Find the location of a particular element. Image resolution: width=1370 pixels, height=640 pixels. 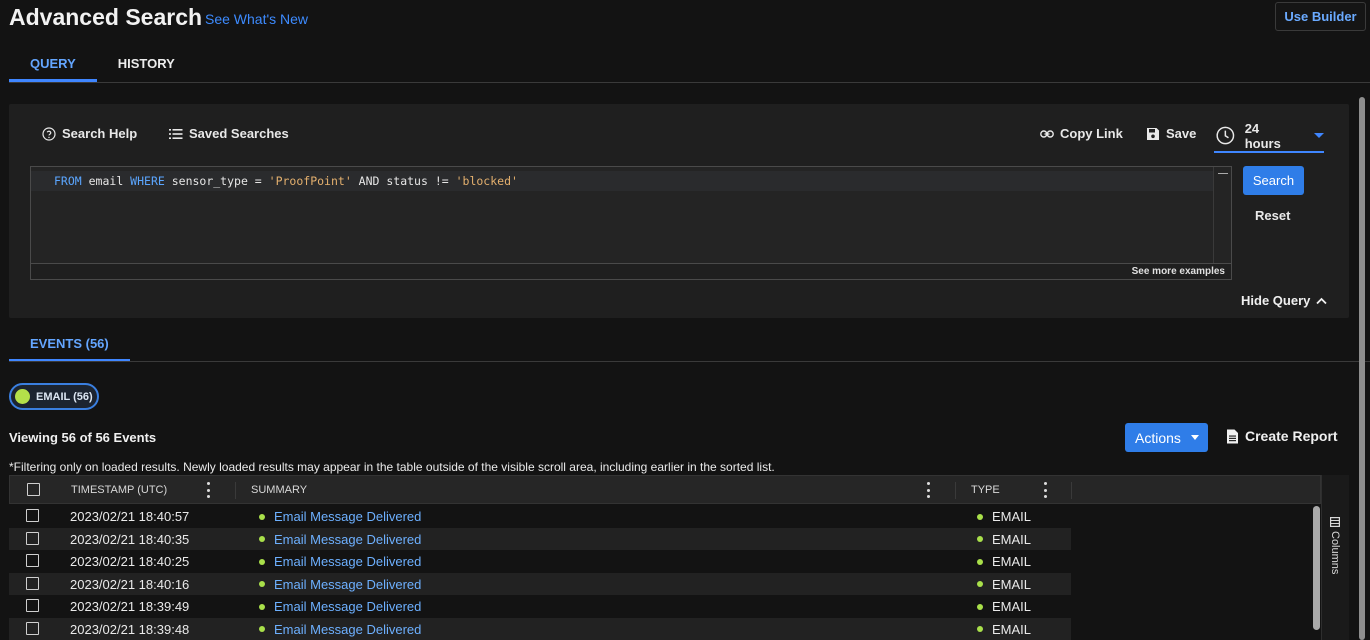

email-filter-chip: EMAIL (56) is located at coordinates (54, 396).